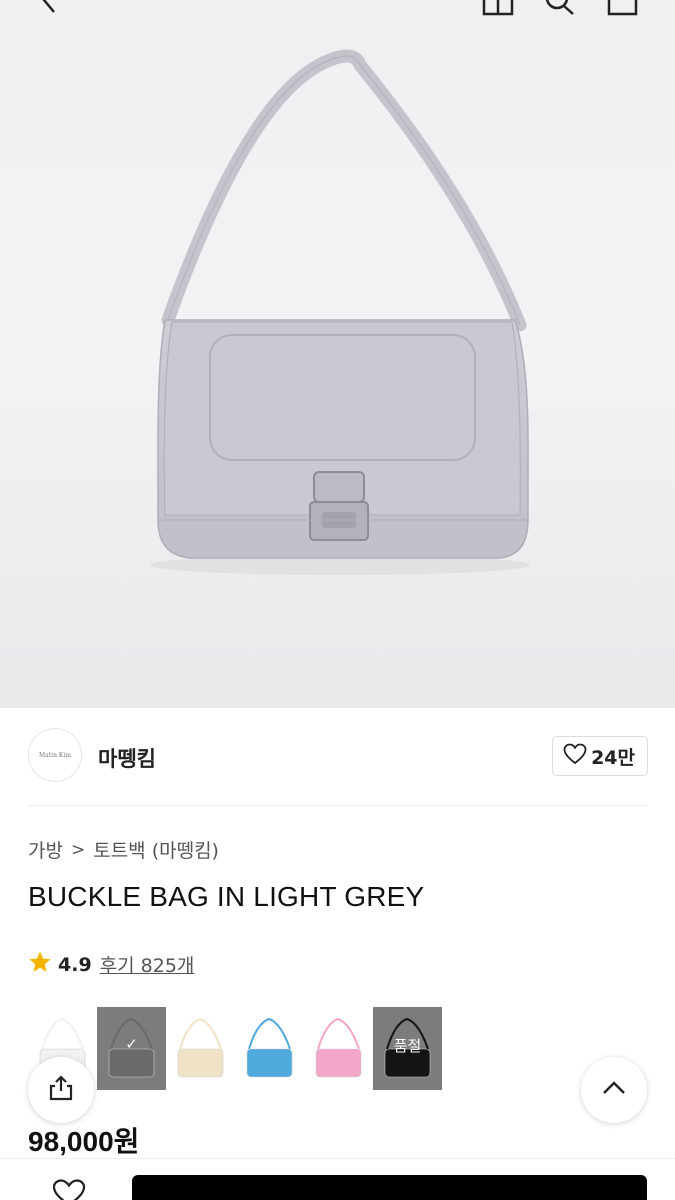  Describe the element at coordinates (337, 10) in the screenshot. I see `top-bar` at that location.